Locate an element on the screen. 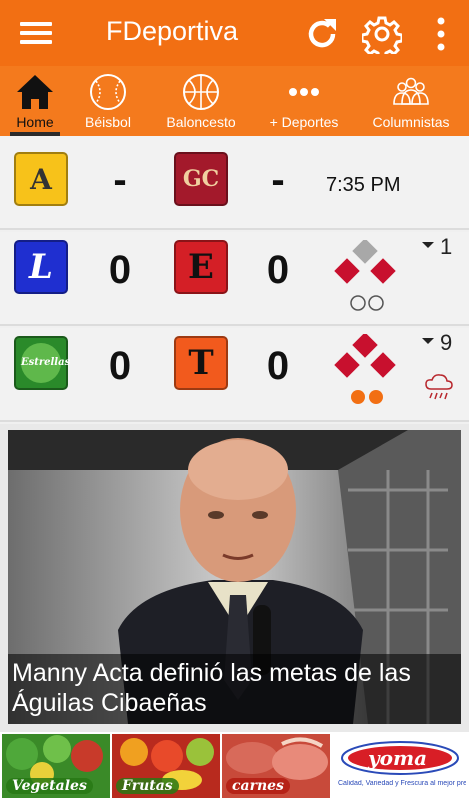 The height and width of the screenshot is (800, 469). home-icon is located at coordinates (35, 92).